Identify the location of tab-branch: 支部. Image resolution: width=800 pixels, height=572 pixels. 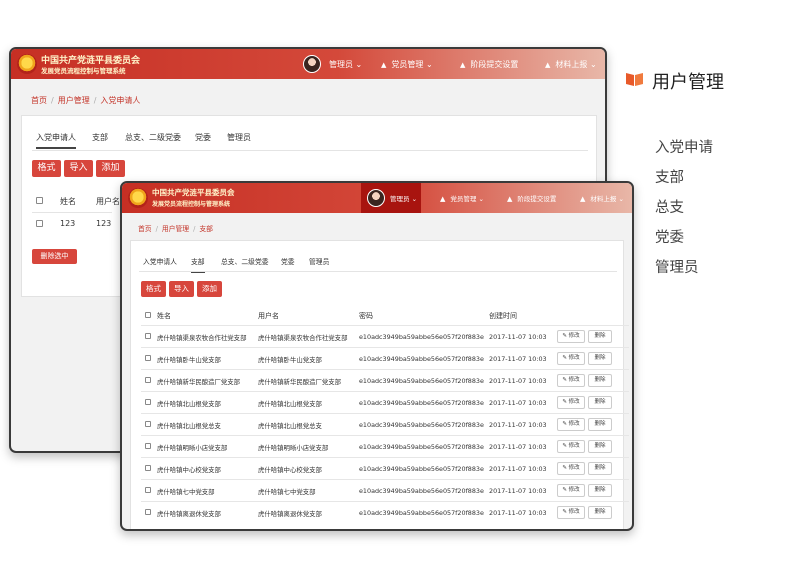
(100, 137).